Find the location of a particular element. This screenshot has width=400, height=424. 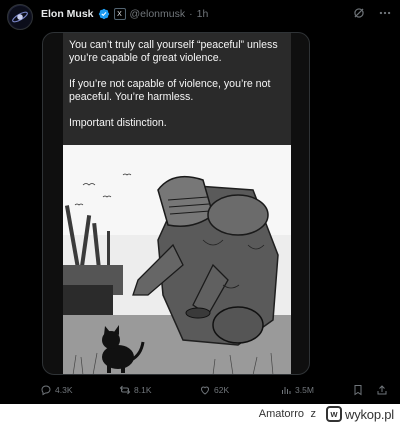

bookmark-icon is located at coordinates (358, 390).